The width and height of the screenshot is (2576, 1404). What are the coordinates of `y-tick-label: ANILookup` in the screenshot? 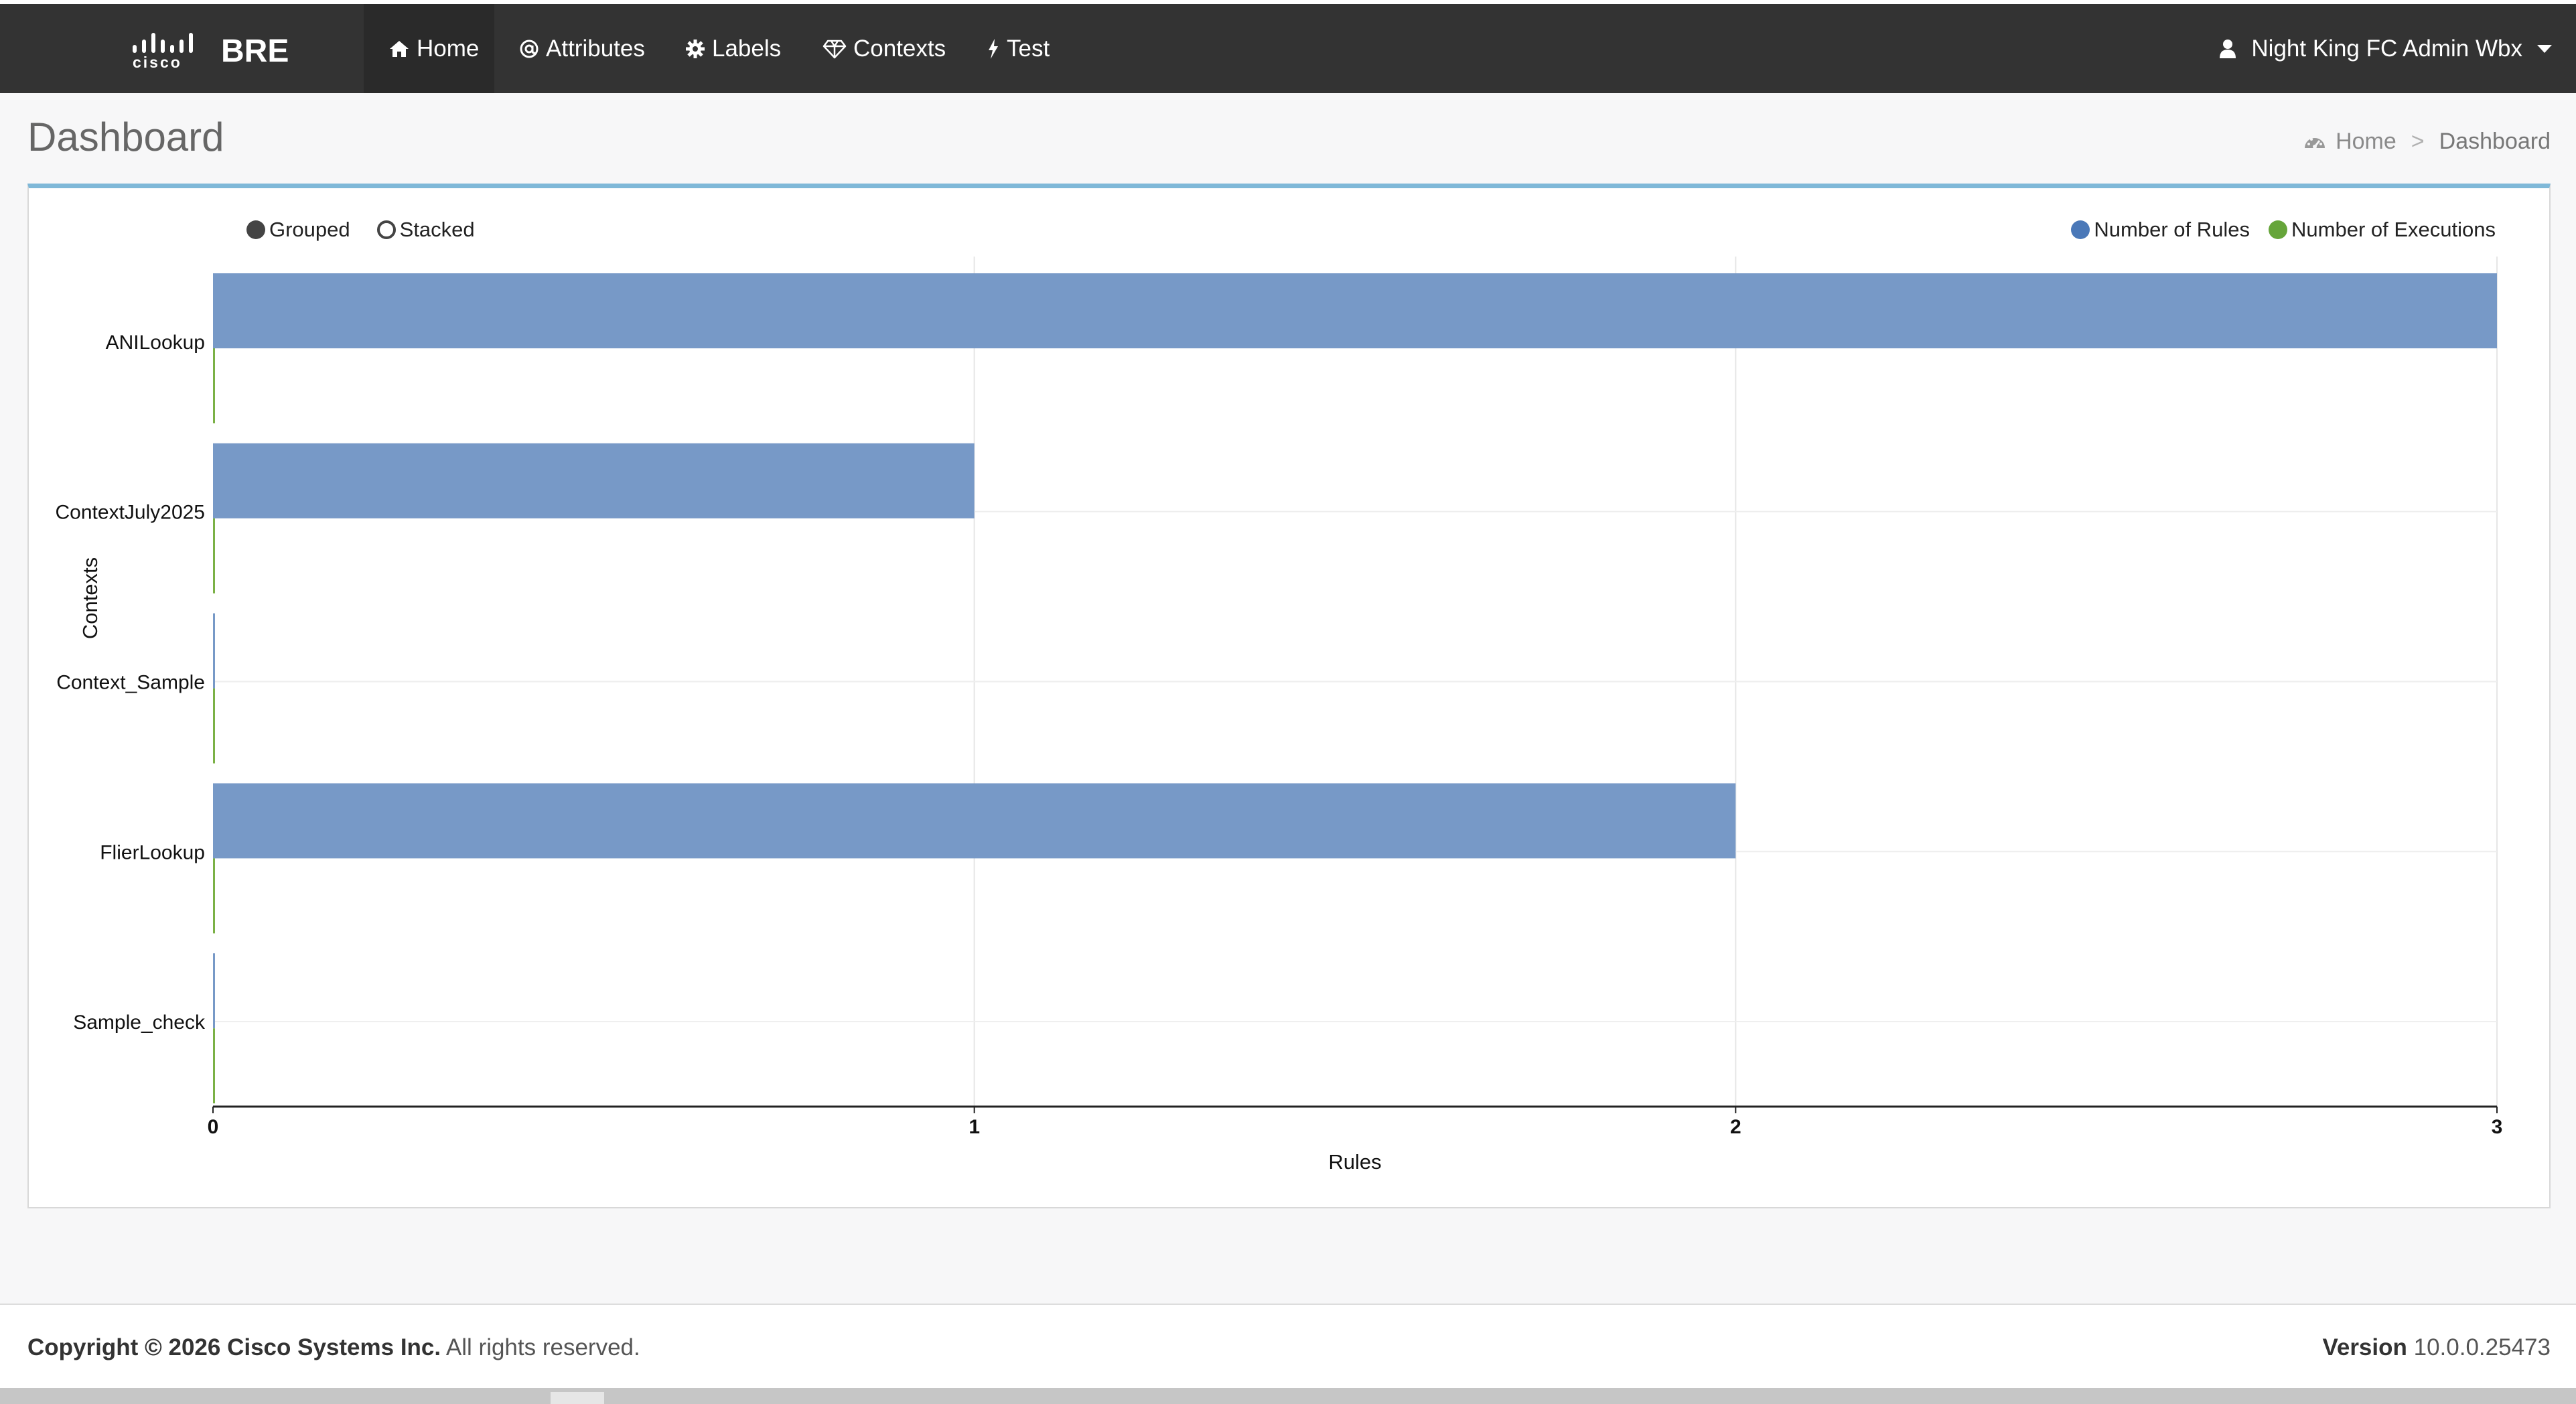 It's located at (155, 343).